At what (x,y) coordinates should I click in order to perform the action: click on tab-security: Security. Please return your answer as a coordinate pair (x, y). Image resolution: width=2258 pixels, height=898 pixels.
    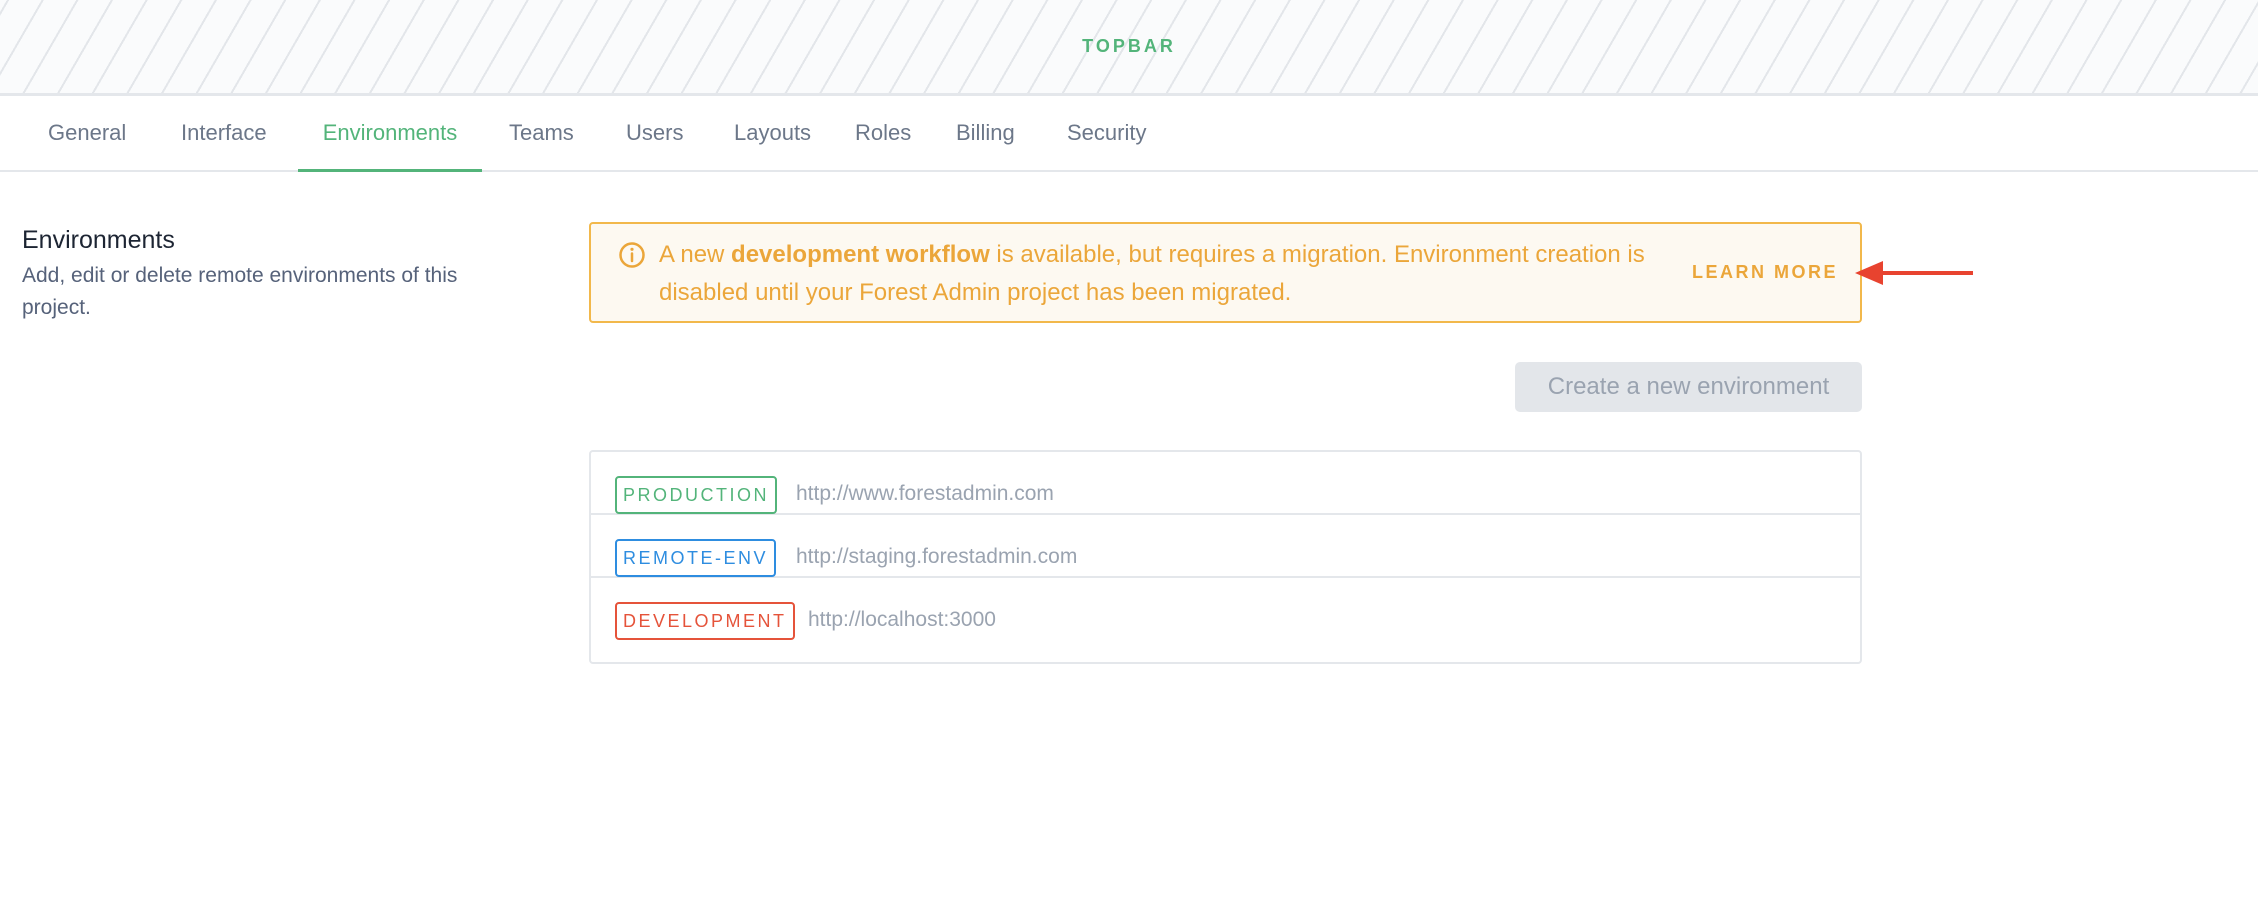
    Looking at the image, I should click on (1106, 135).